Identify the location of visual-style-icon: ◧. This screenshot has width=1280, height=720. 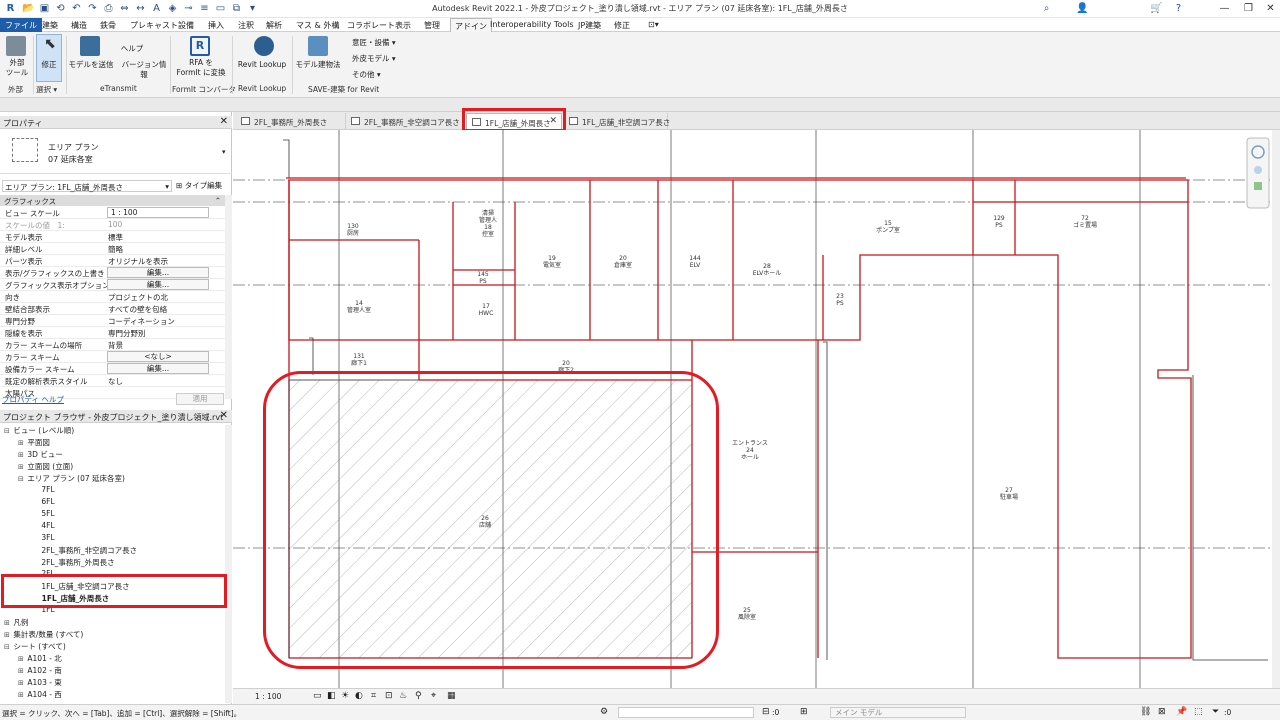
(331, 696).